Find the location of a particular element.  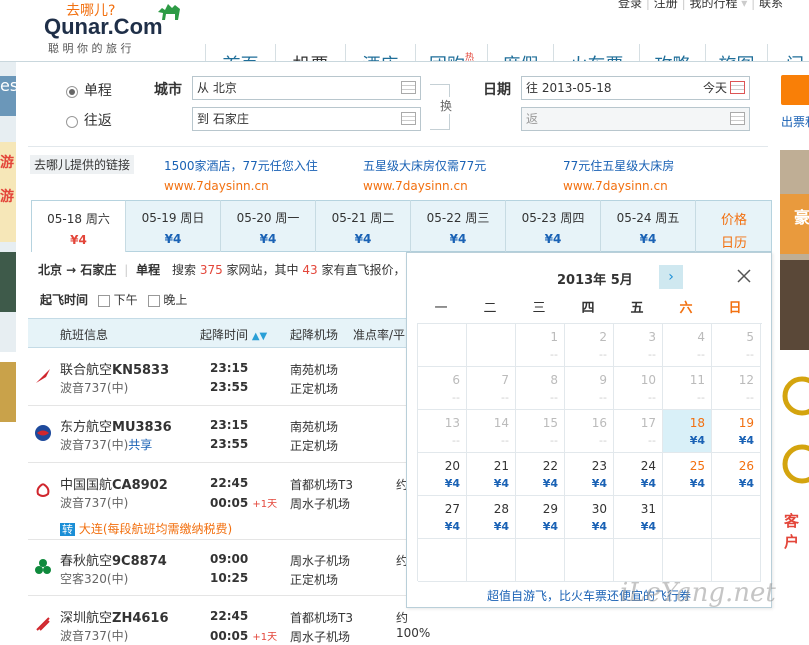

departure-airport: 周水子机场 is located at coordinates (320, 561).